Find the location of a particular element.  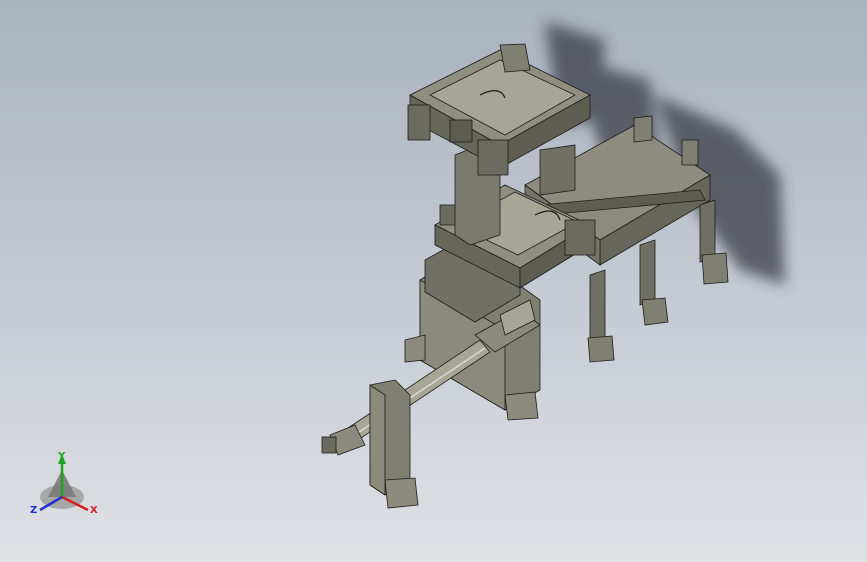

triad-z-label: Z is located at coordinates (34, 510).